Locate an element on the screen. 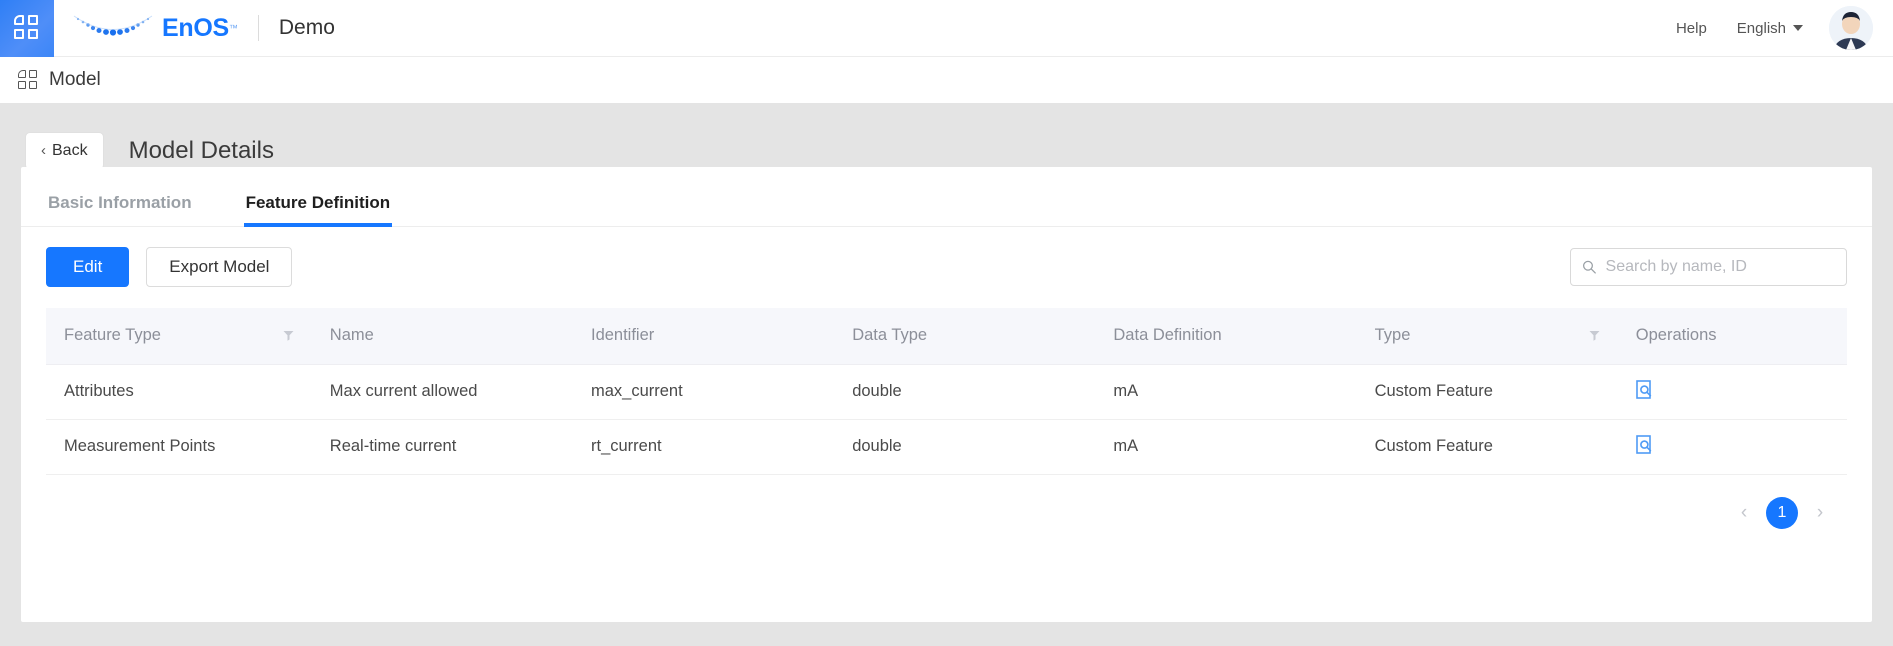 This screenshot has height=646, width=1893. app-launcher-button is located at coordinates (27, 28).